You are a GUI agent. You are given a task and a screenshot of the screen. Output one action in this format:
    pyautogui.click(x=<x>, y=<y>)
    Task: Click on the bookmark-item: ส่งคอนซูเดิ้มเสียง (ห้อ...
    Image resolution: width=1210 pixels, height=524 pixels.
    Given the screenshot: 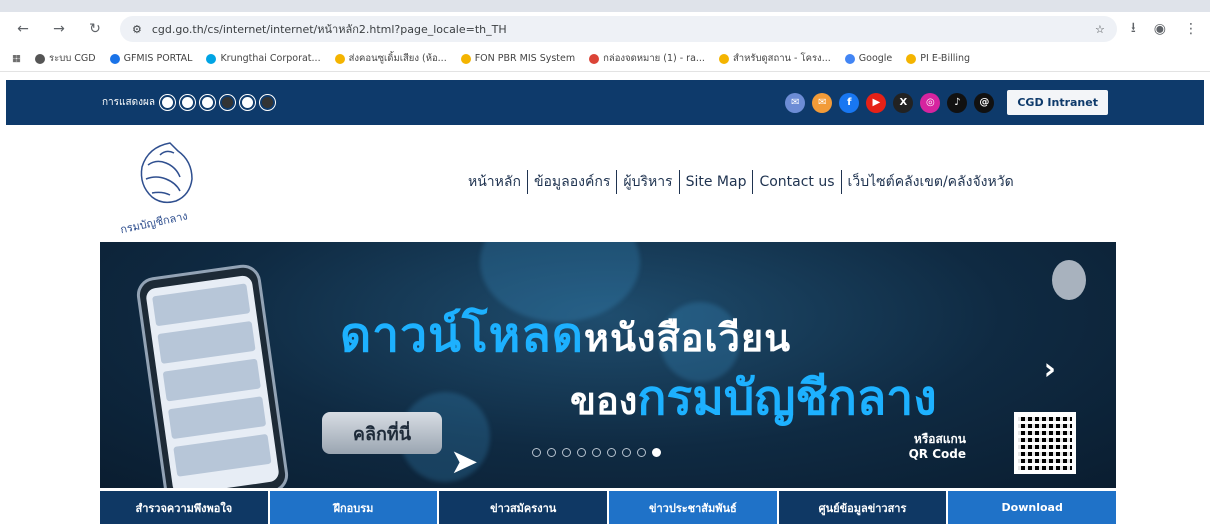 What is the action you would take?
    pyautogui.click(x=390, y=58)
    